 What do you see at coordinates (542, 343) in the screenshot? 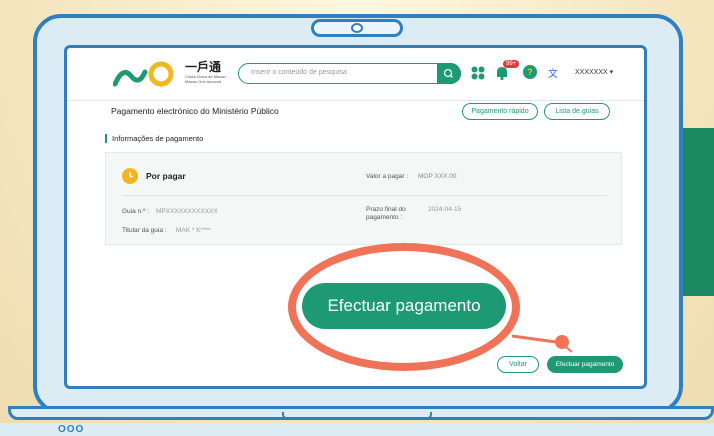
I see `callout-connector` at bounding box center [542, 343].